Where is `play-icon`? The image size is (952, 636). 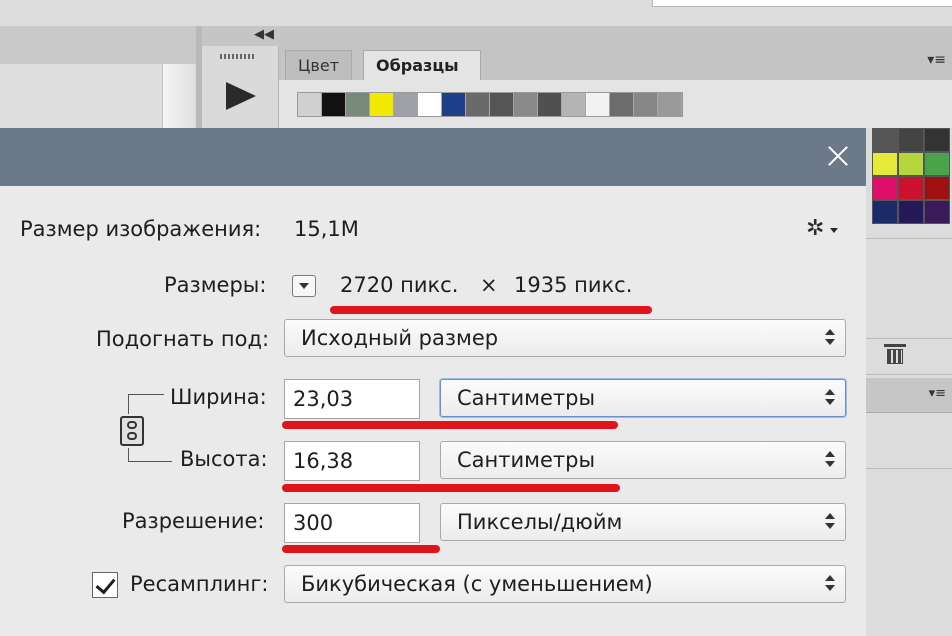 play-icon is located at coordinates (241, 96).